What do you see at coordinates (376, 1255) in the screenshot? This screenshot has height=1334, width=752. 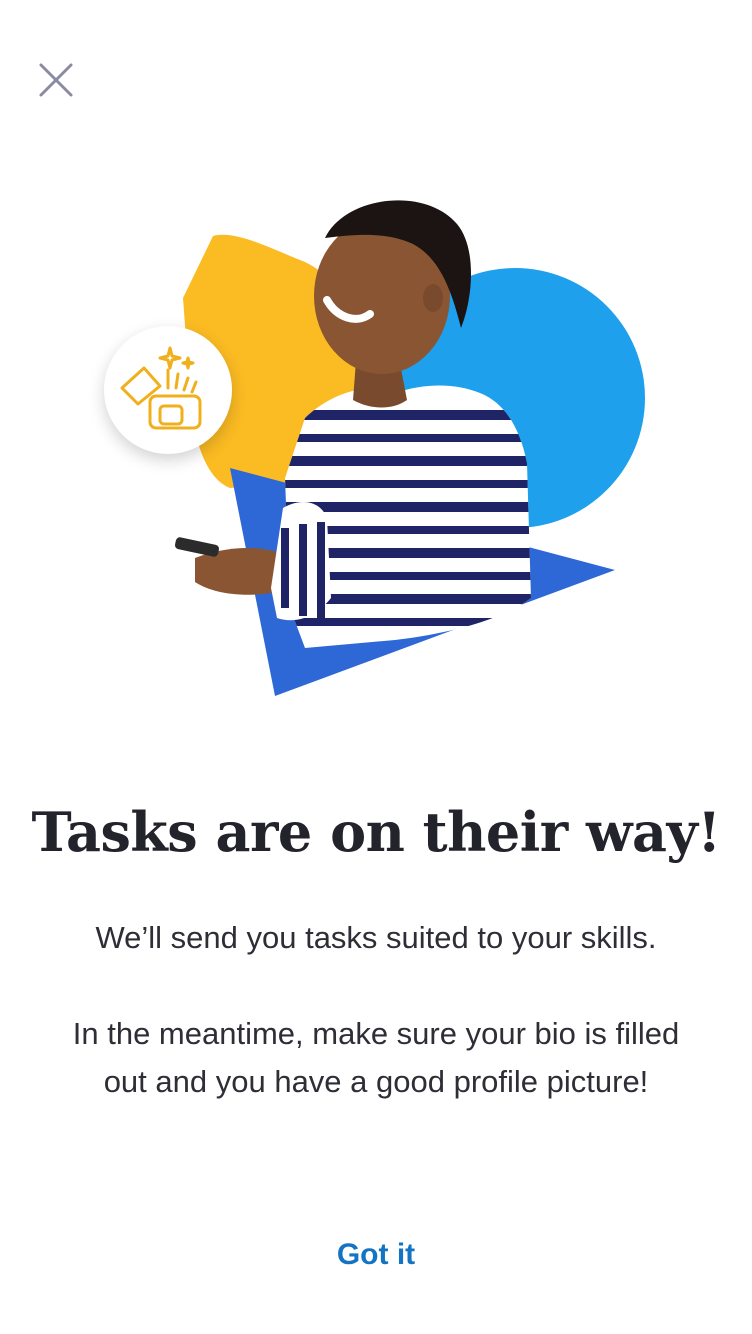 I see `got-it-button: Got it` at bounding box center [376, 1255].